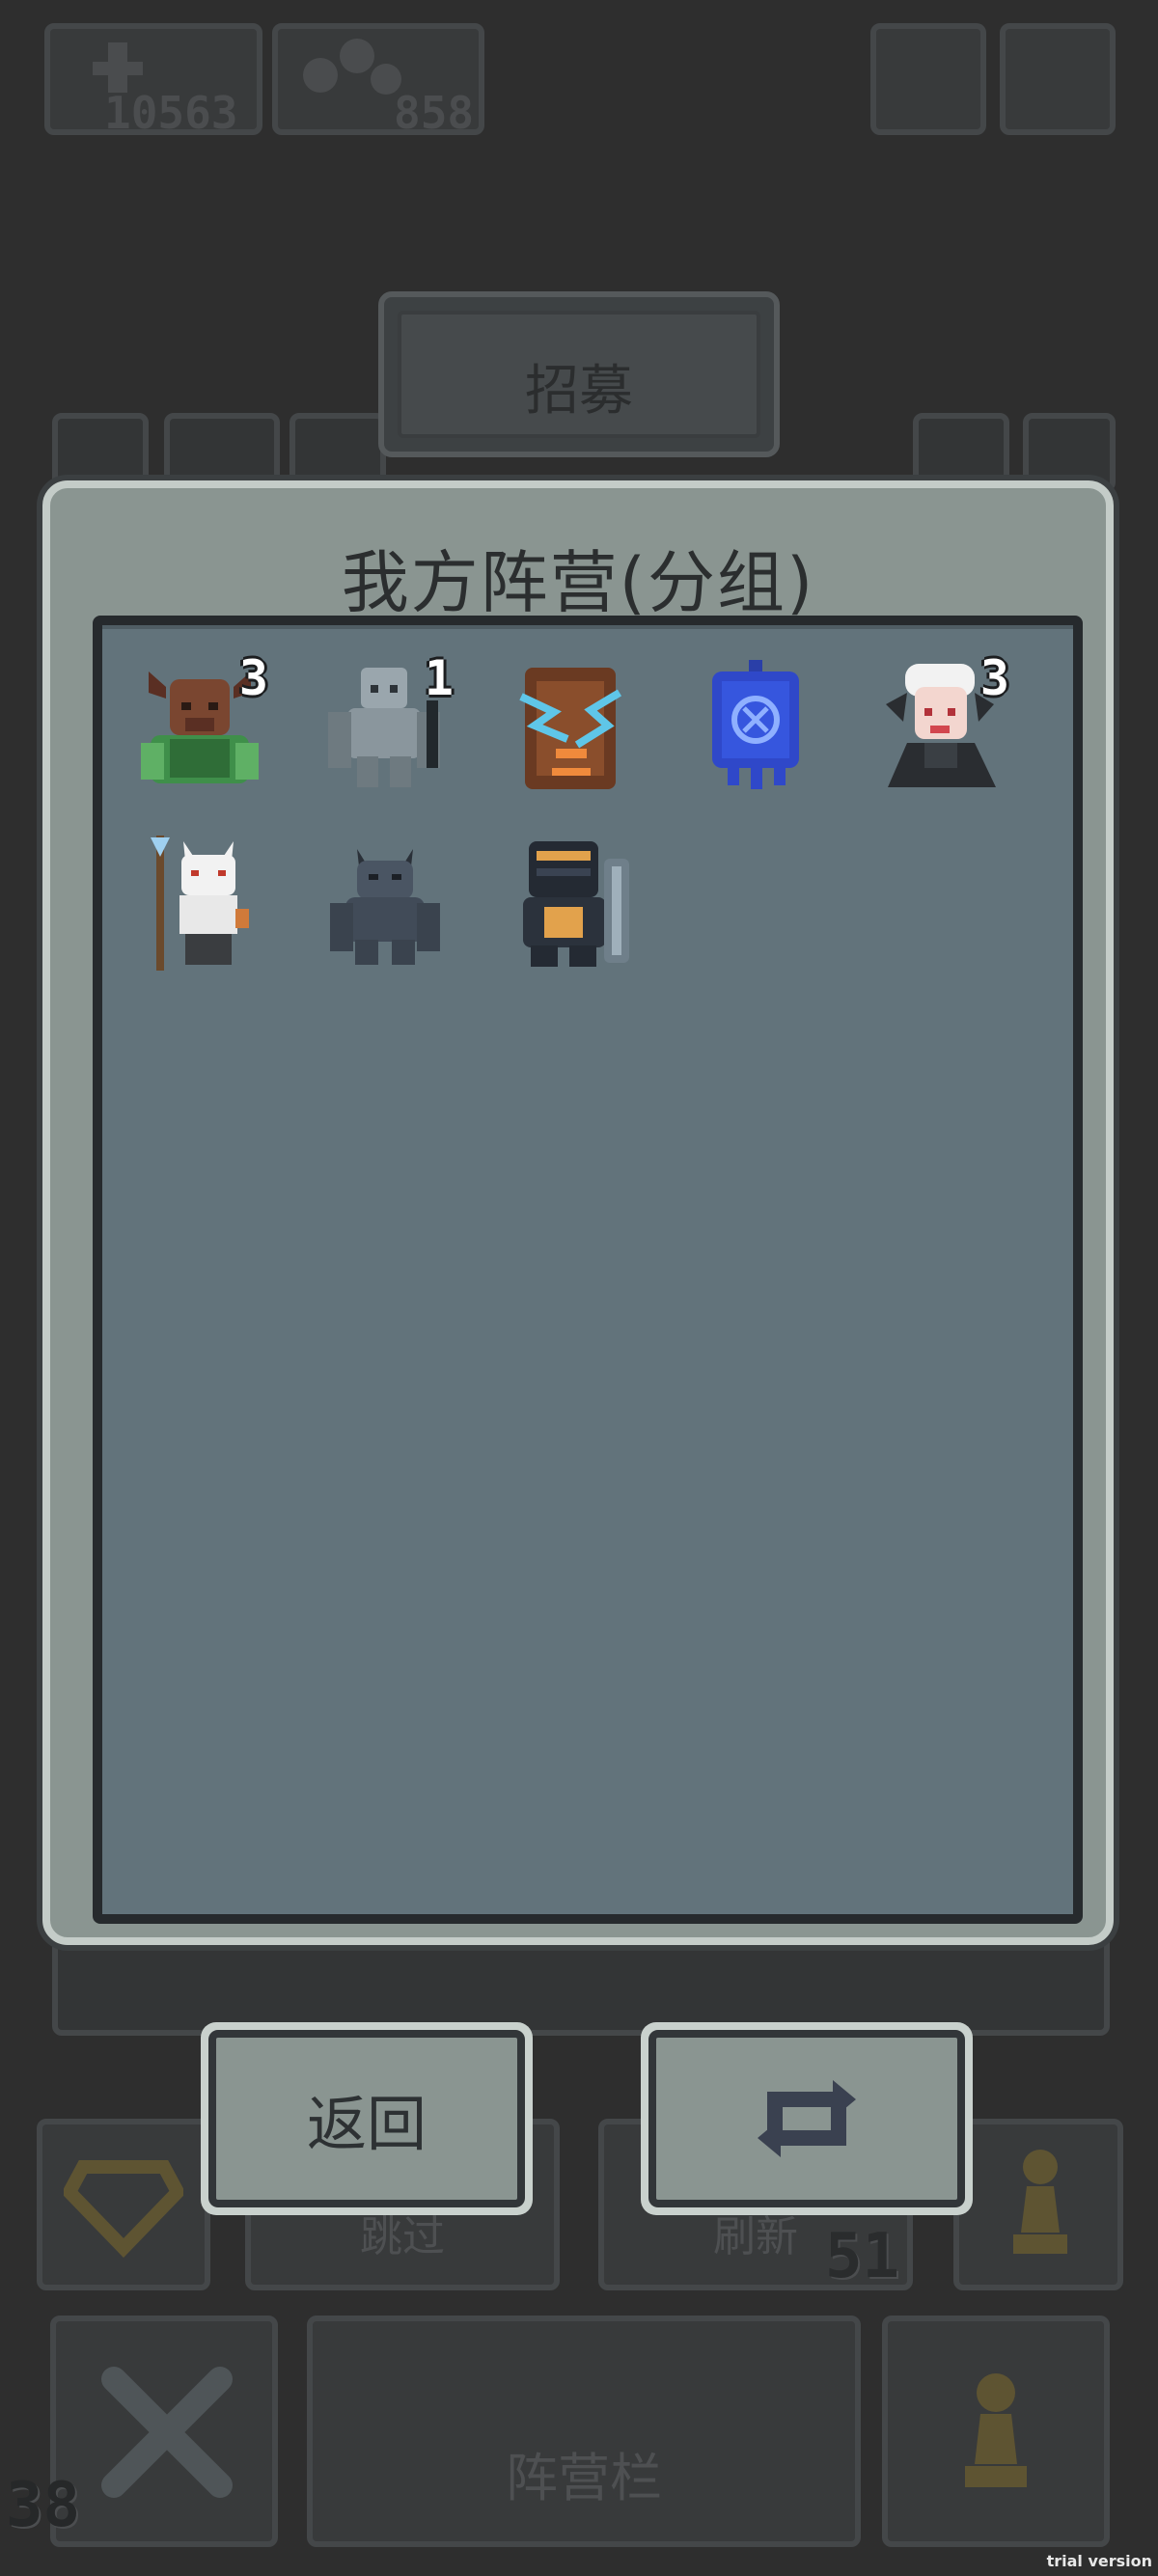 The image size is (1158, 2576). What do you see at coordinates (584, 2478) in the screenshot?
I see `camp-bar-label: 阵营栏` at bounding box center [584, 2478].